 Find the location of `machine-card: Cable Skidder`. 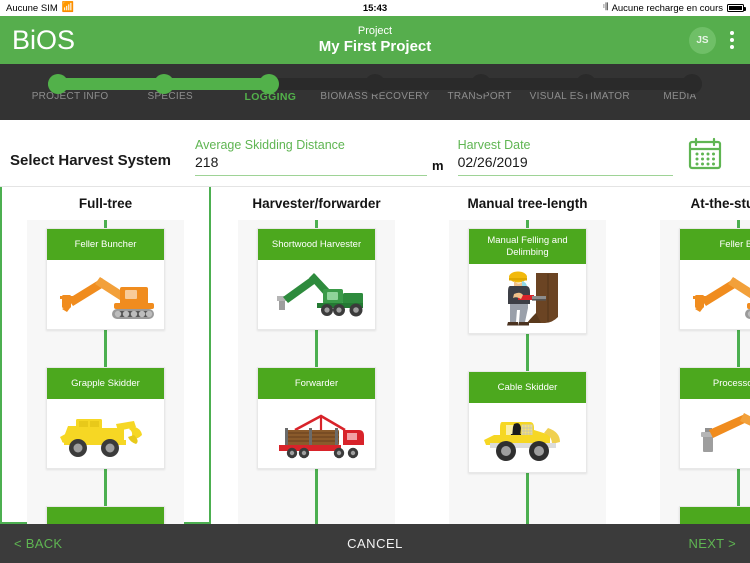

machine-card: Cable Skidder is located at coordinates (527, 422).